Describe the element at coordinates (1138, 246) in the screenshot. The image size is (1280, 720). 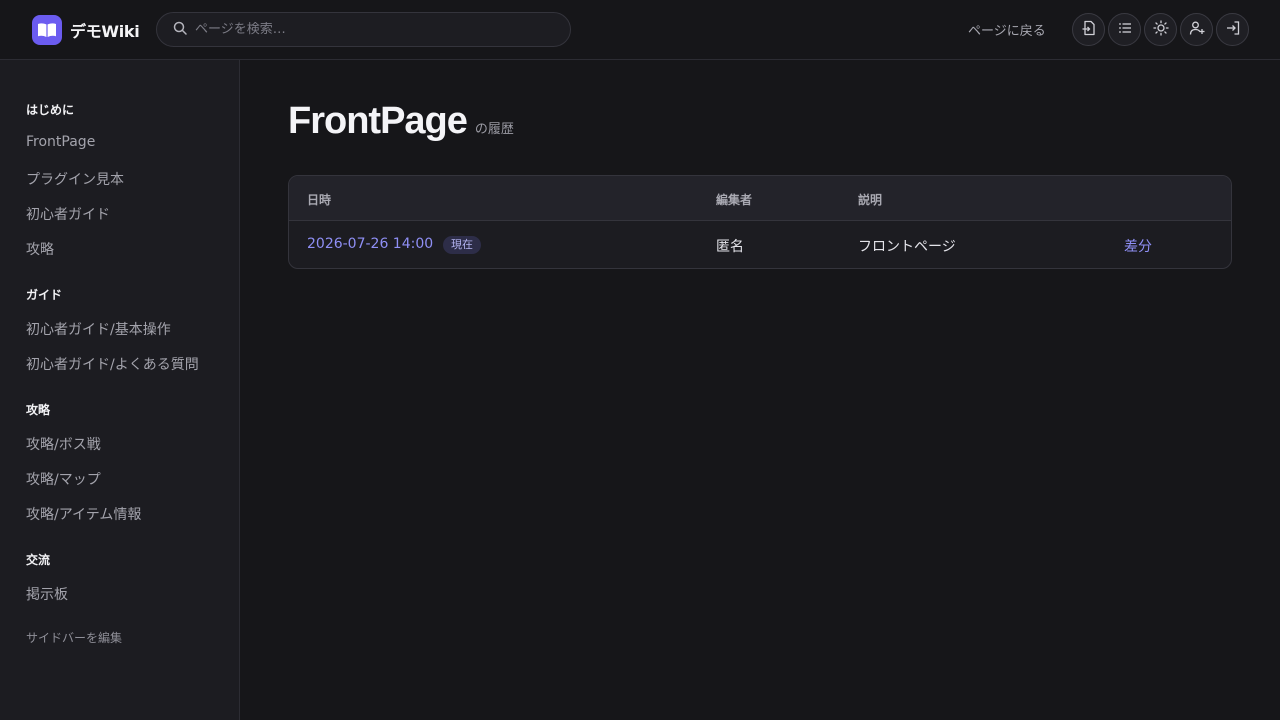
I see `diff-link: 差分` at that location.